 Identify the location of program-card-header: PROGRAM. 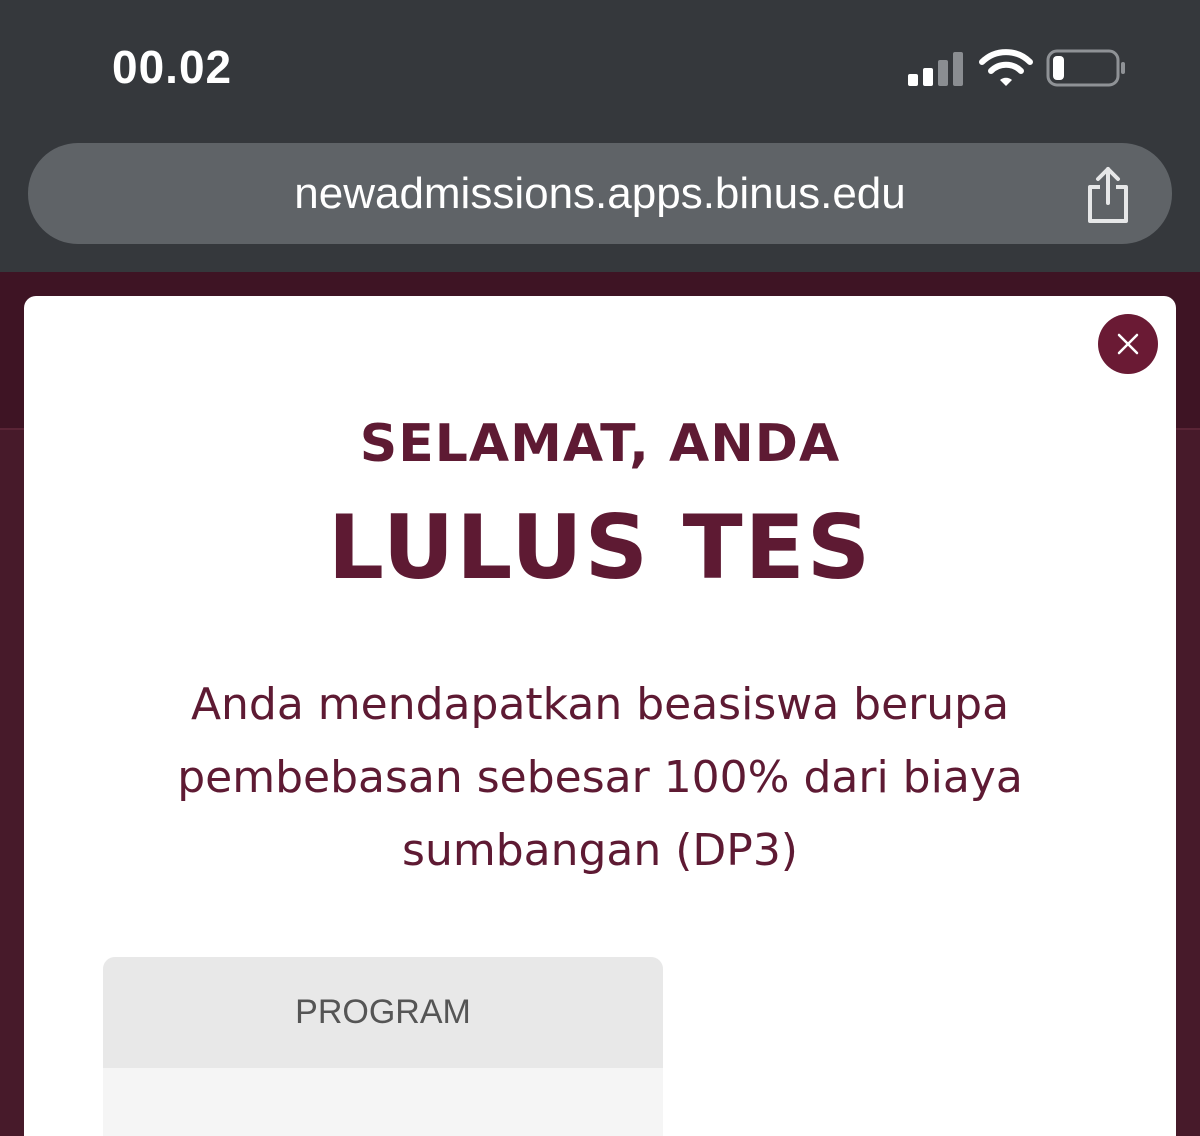
(383, 1012).